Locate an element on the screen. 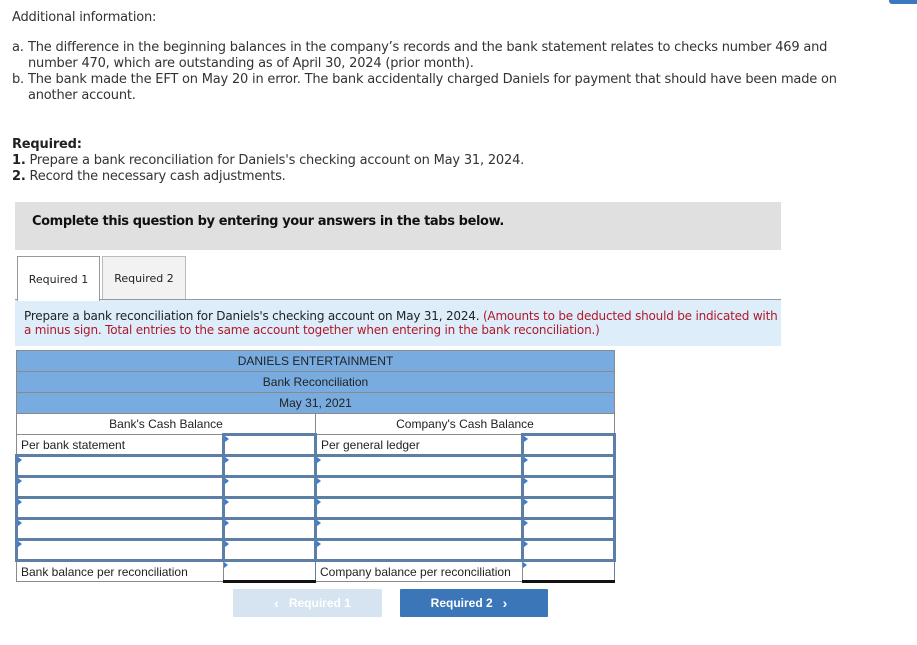 The height and width of the screenshot is (645, 917). bank-balance-total is located at coordinates (269, 571).